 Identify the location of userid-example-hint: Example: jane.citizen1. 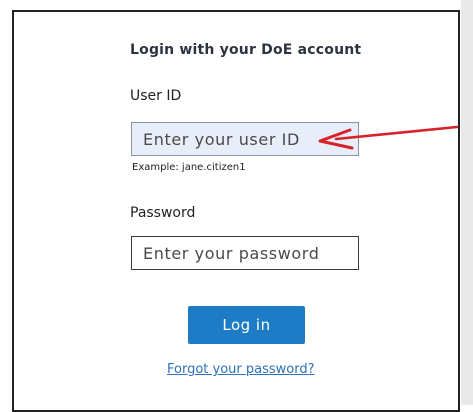
(189, 167).